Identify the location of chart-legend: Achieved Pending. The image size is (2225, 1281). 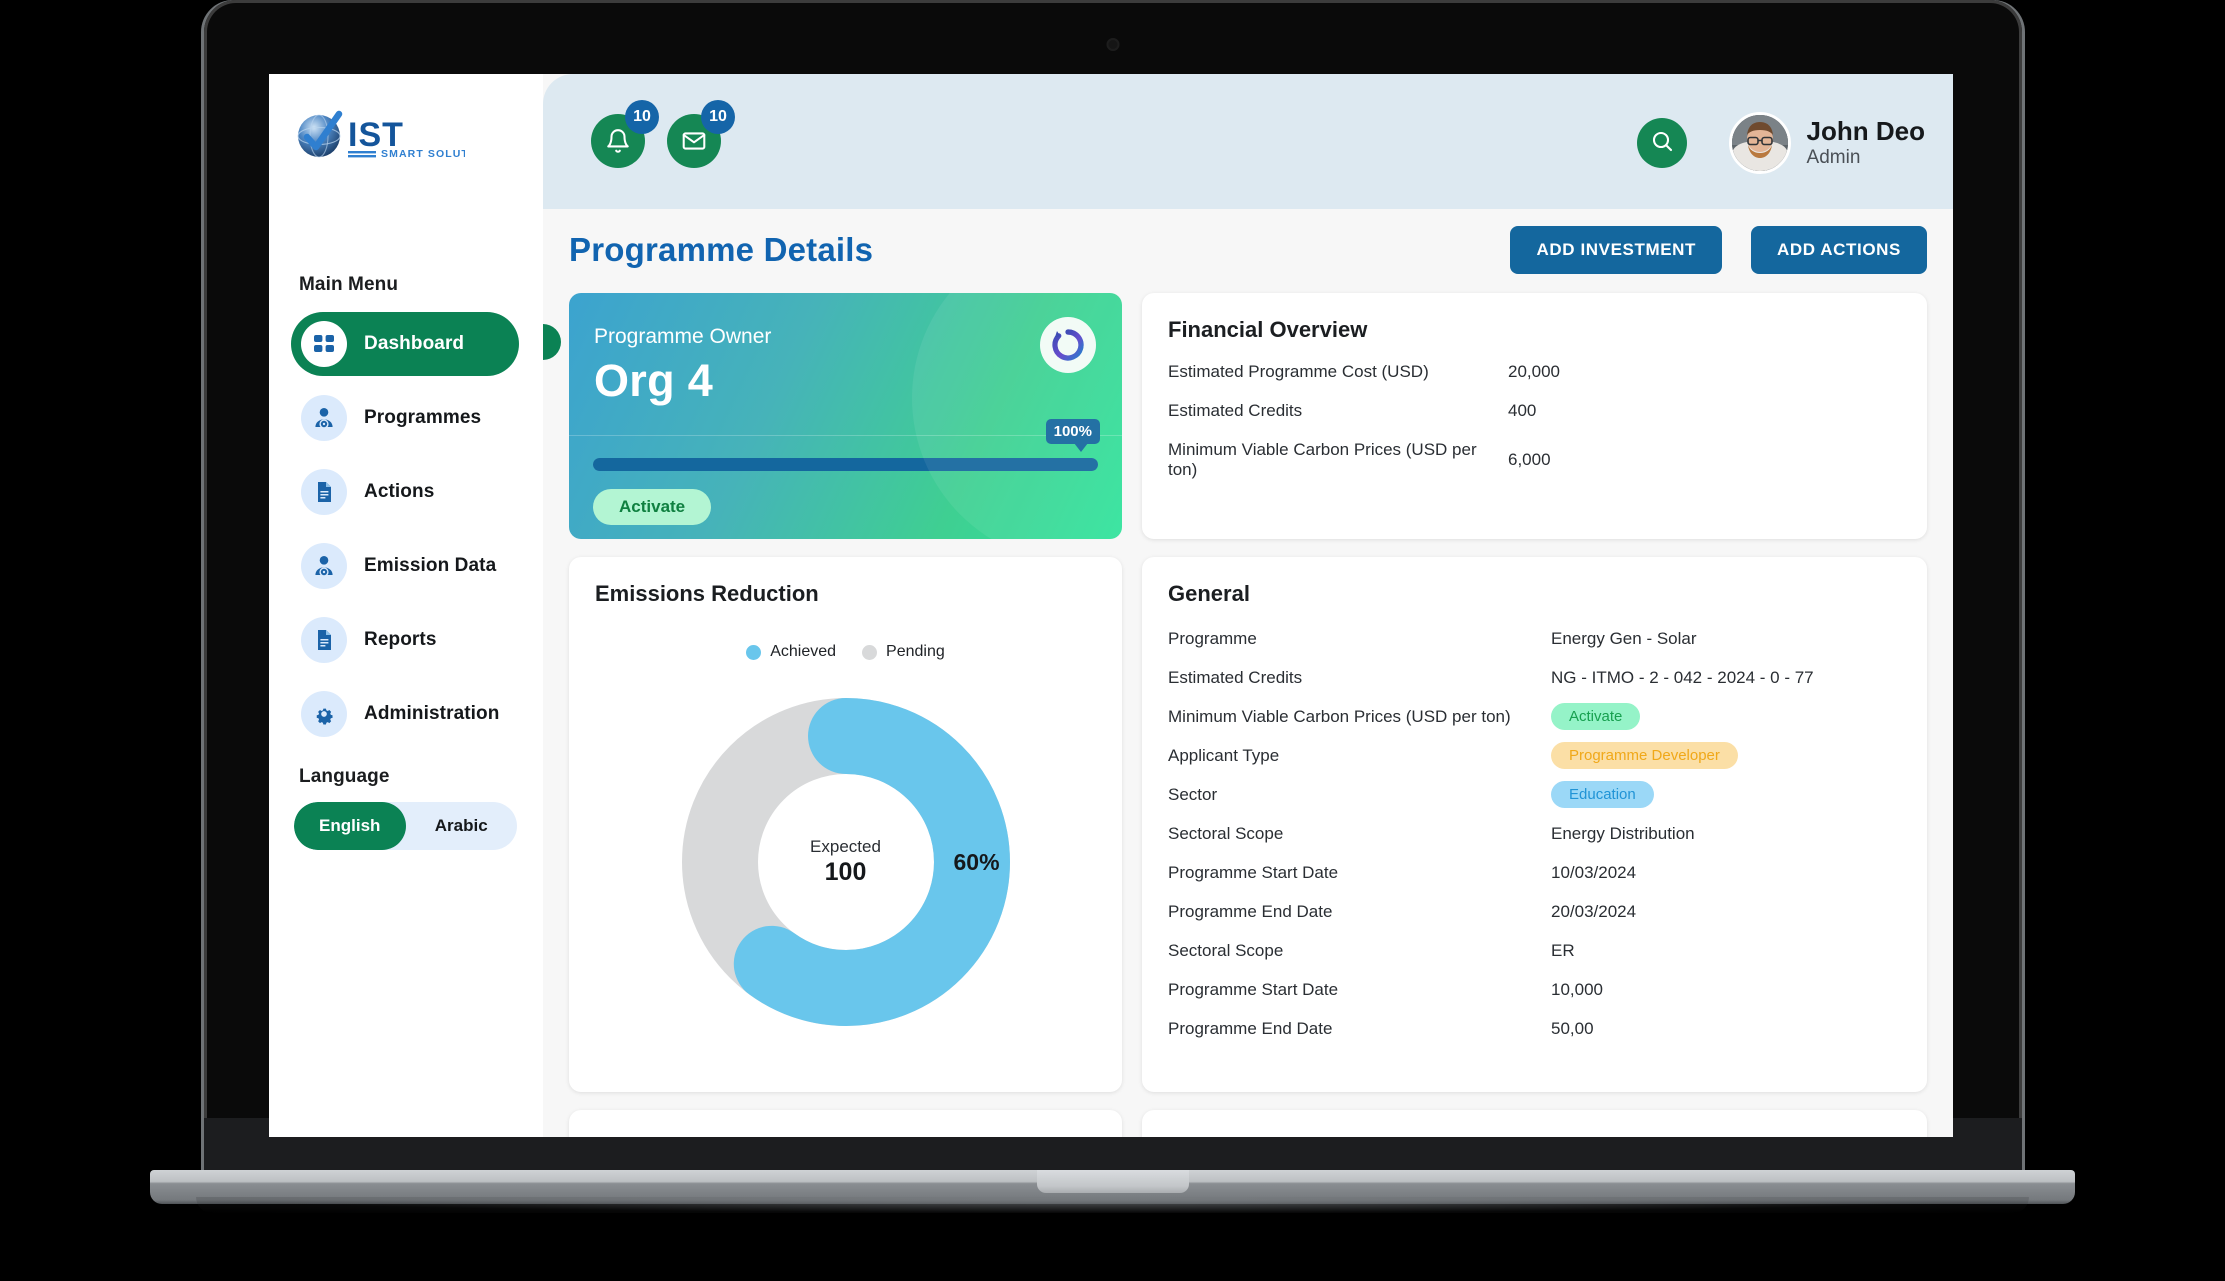
(845, 652).